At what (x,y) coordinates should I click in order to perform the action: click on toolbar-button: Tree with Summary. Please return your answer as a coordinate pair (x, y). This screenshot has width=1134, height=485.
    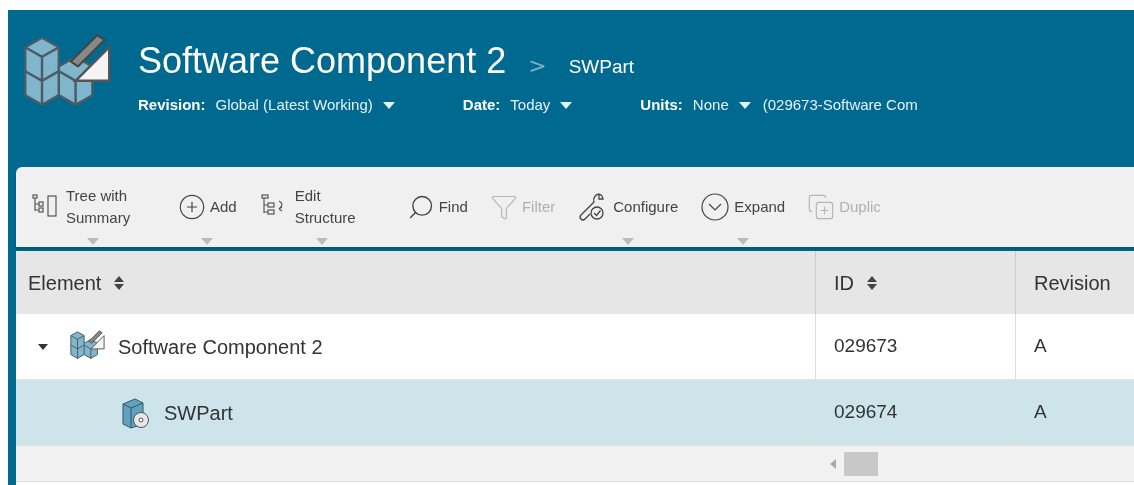
    Looking at the image, I should click on (93, 207).